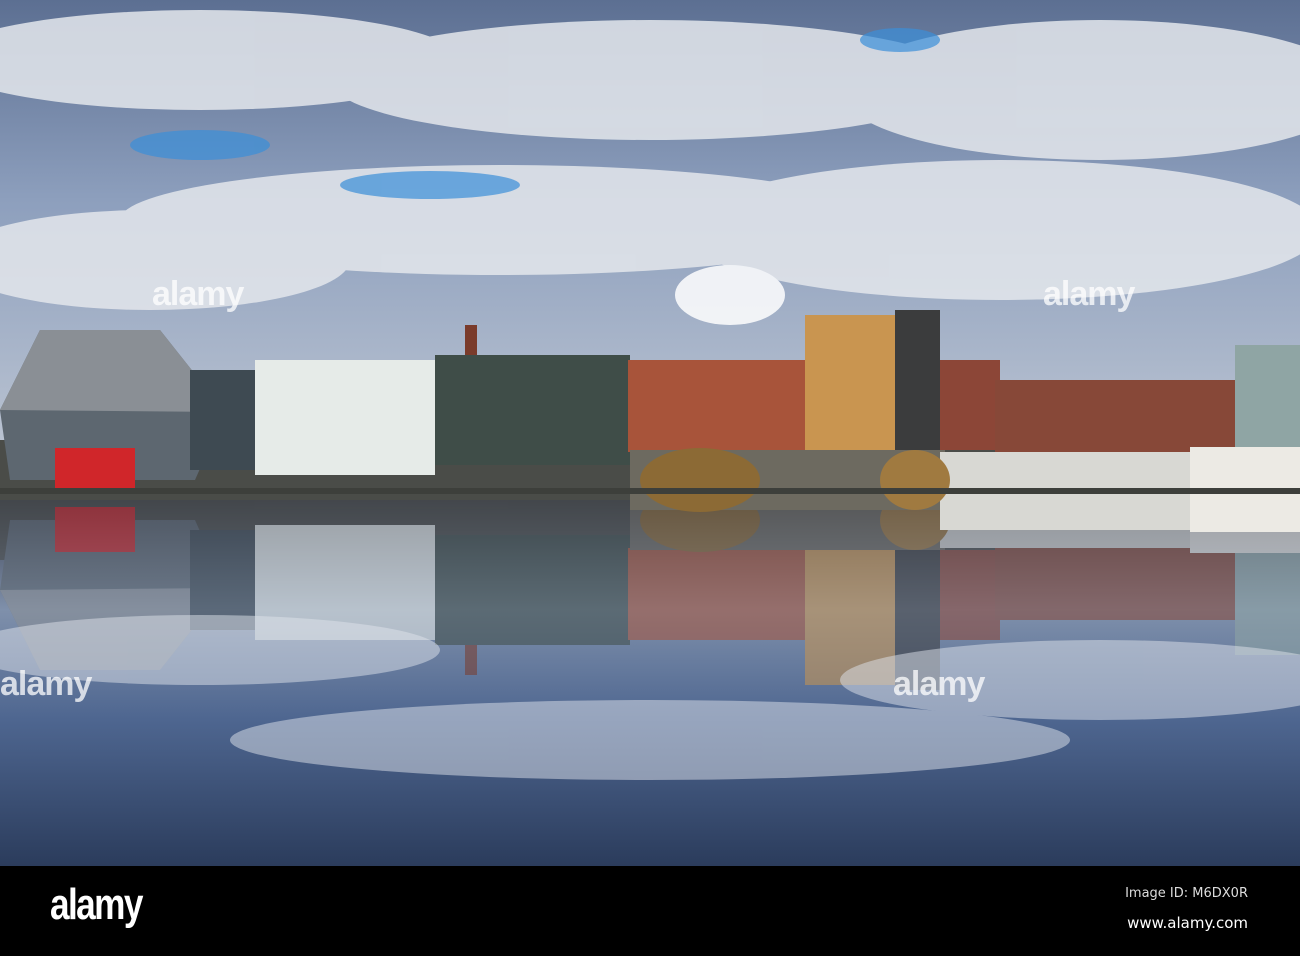  I want to click on footer-bar: alamy Image ID: M6DX0R www.alamy.com, so click(650, 911).